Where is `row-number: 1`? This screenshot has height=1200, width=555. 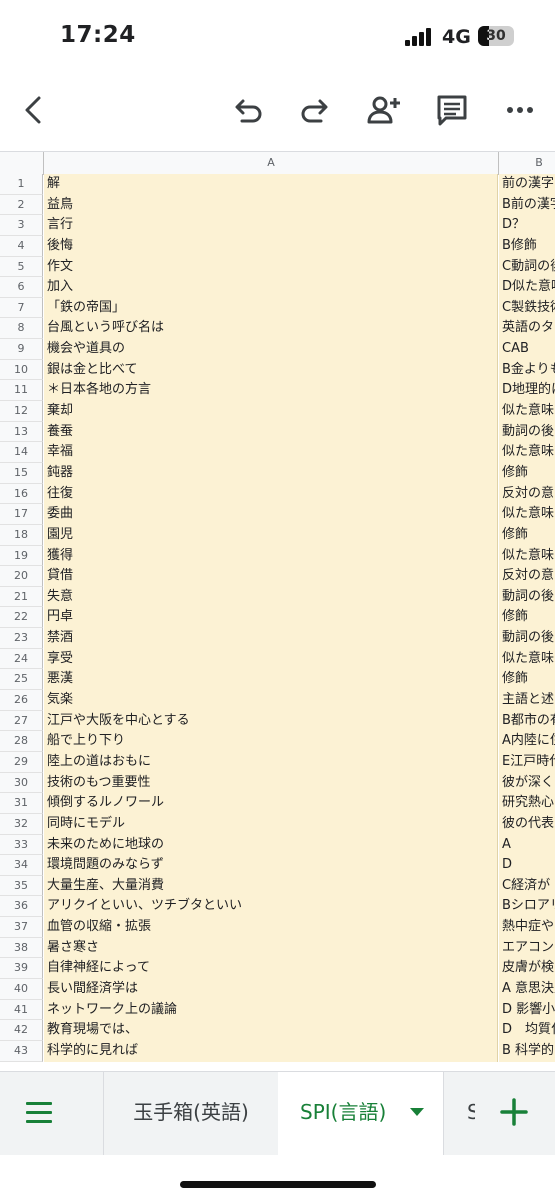
row-number: 1 is located at coordinates (21, 184).